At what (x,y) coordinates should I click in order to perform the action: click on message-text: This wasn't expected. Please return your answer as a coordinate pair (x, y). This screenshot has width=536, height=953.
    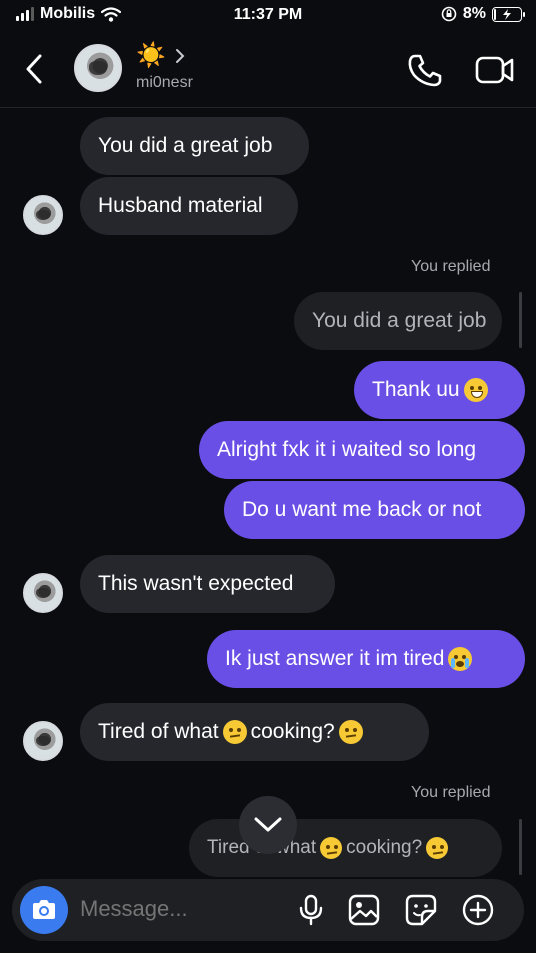
    Looking at the image, I should click on (196, 583).